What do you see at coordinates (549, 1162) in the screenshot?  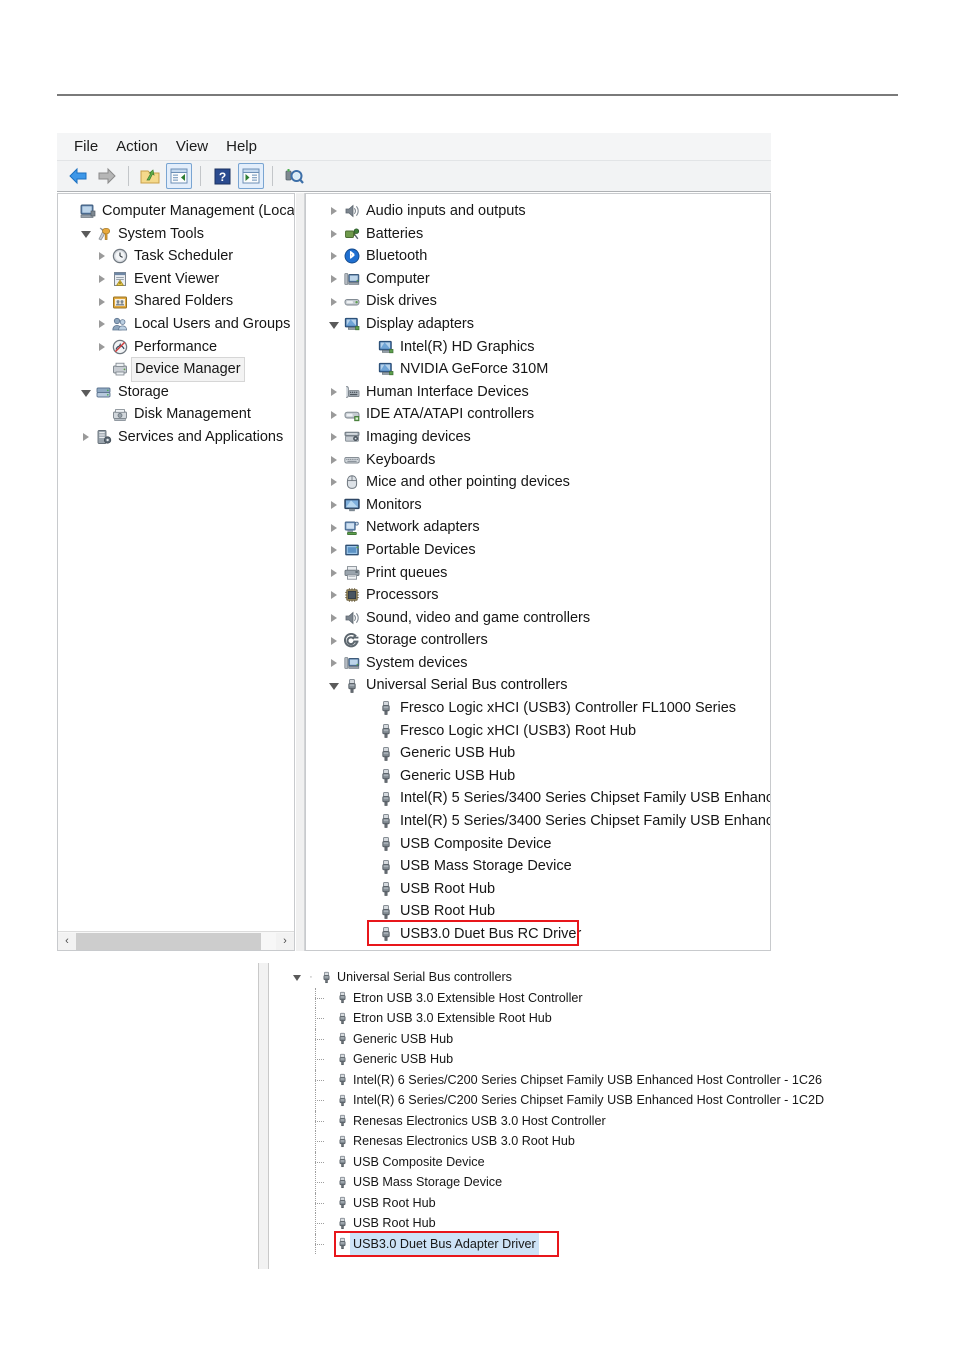 I see `lower-device-tree-item: USB Composite Device` at bounding box center [549, 1162].